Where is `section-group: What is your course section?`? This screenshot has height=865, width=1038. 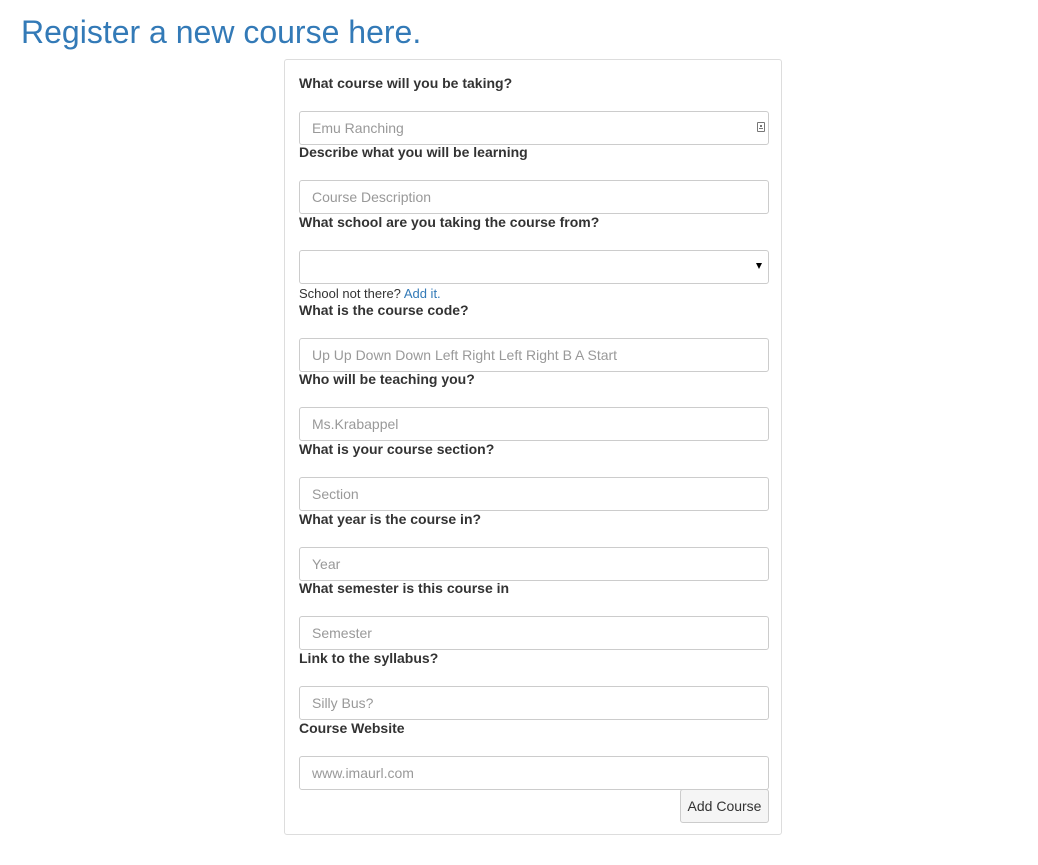
section-group: What is your course section? is located at coordinates (534, 476).